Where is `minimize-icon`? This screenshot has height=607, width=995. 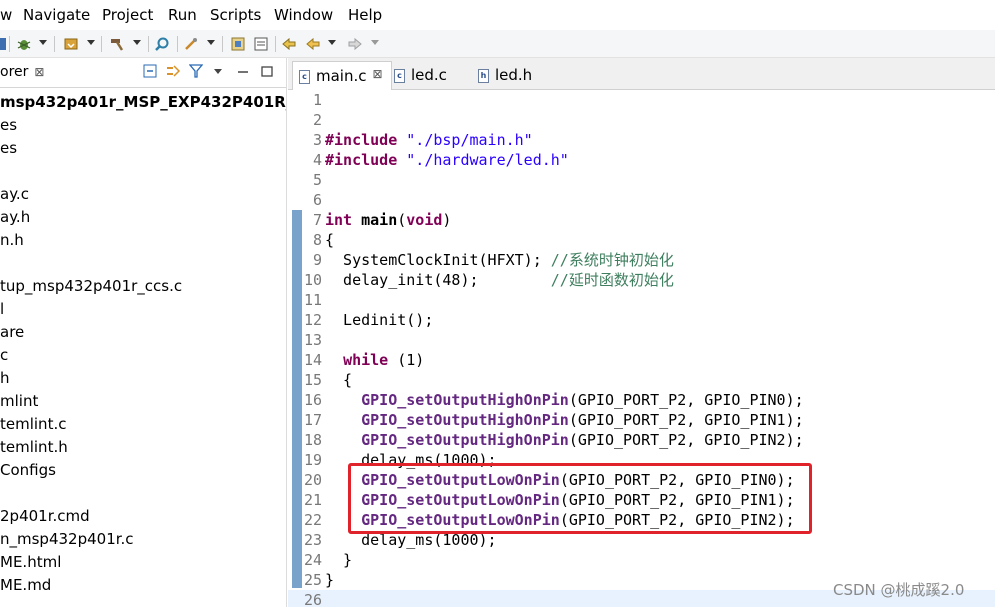 minimize-icon is located at coordinates (243, 72).